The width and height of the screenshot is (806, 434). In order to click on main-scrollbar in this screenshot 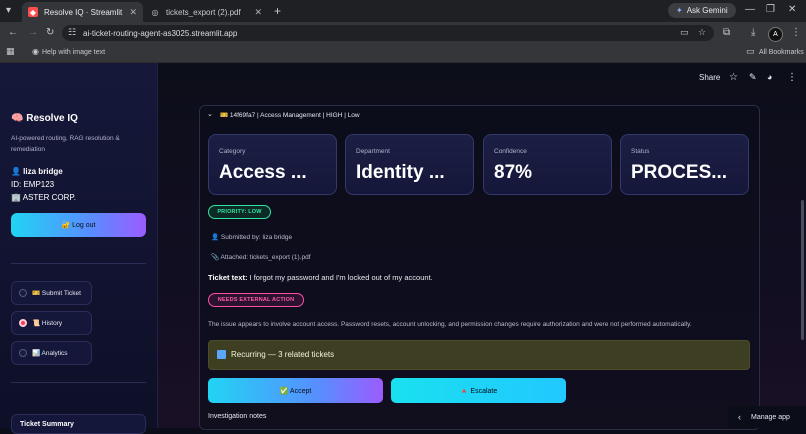, I will do `click(802, 270)`.